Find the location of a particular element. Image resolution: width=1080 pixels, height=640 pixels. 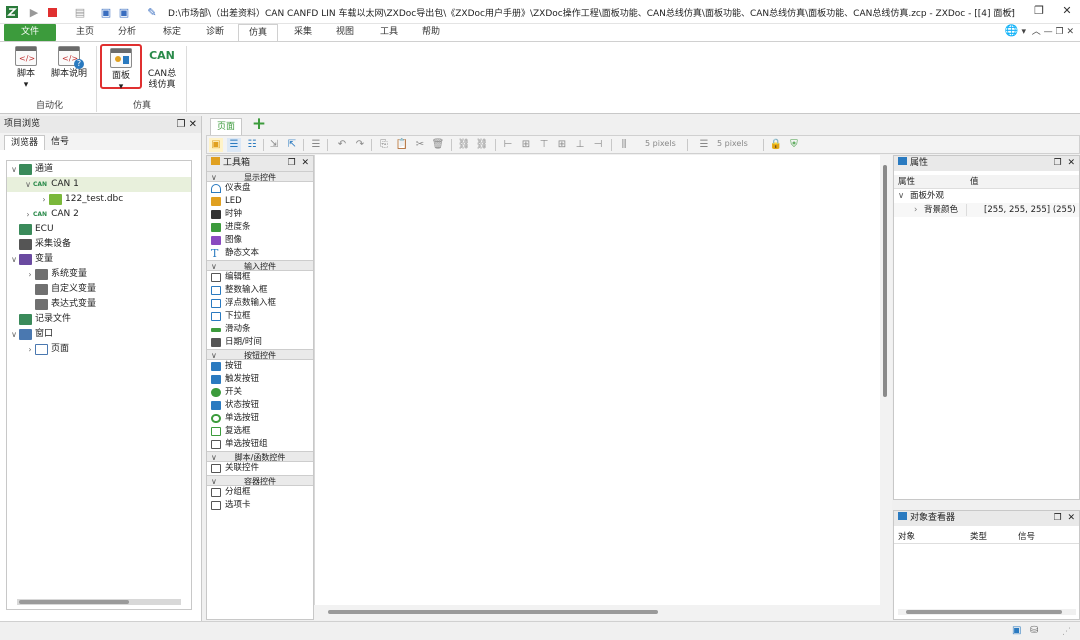

toolbox-item-static-text: T 静态文本 is located at coordinates (260, 253).